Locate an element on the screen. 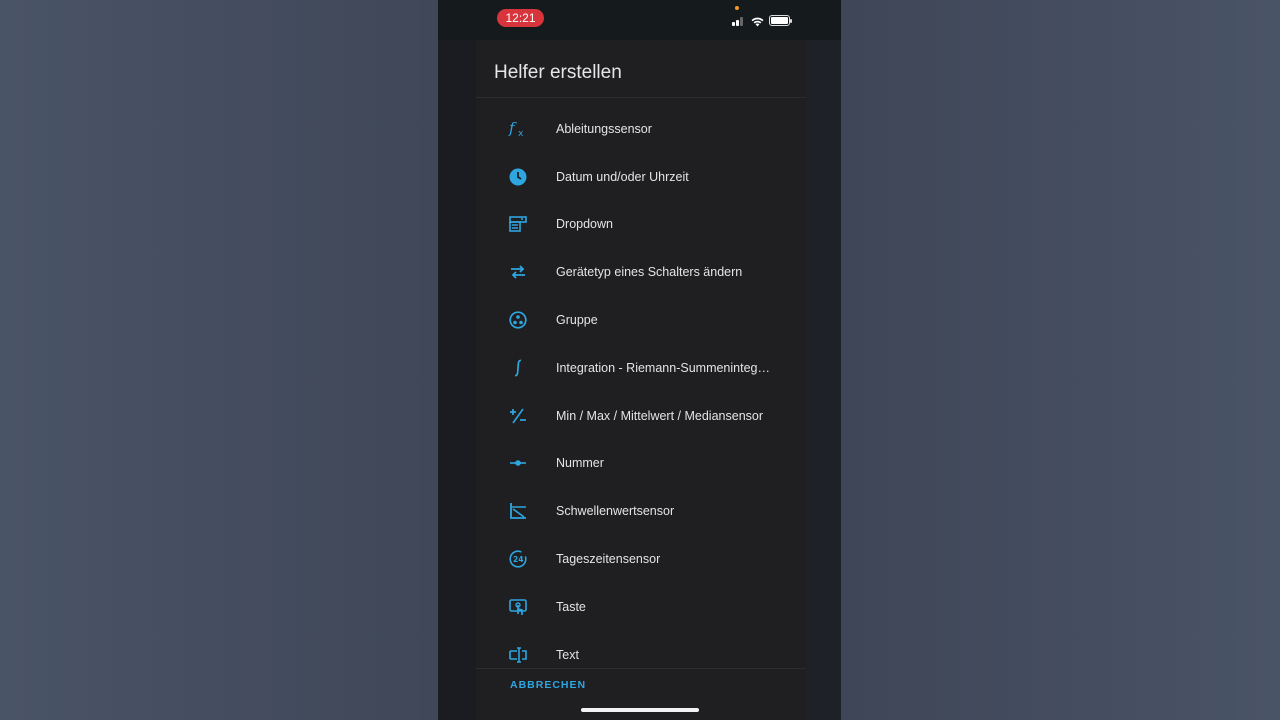 Image resolution: width=1280 pixels, height=720 pixels. swap-arrows-icon is located at coordinates (518, 272).